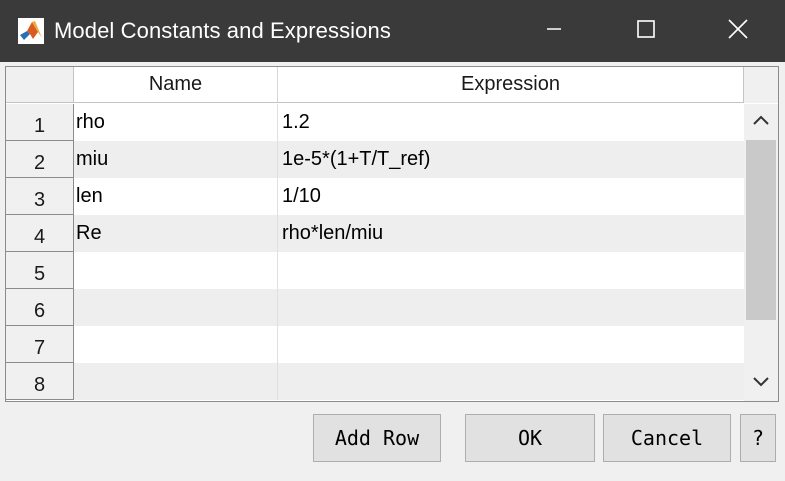 This screenshot has width=785, height=481. What do you see at coordinates (392, 31) in the screenshot?
I see `title-bar: Model Constants and Expressions` at bounding box center [392, 31].